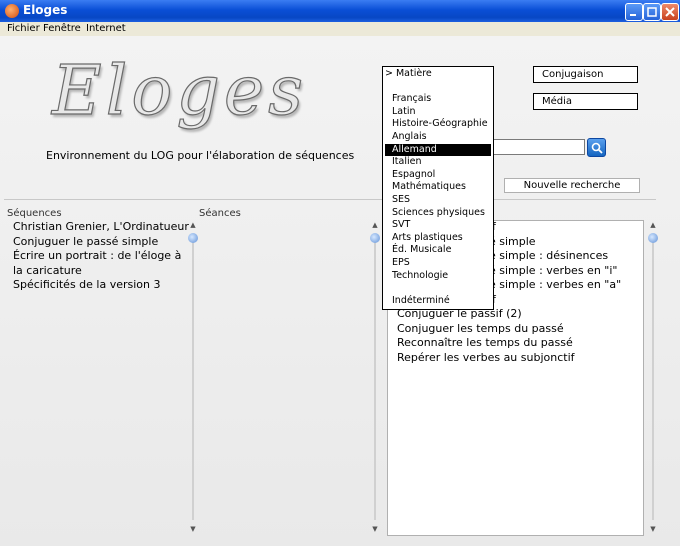 This screenshot has height=546, width=680. I want to click on dropdown-option: Sciences physiques, so click(438, 213).